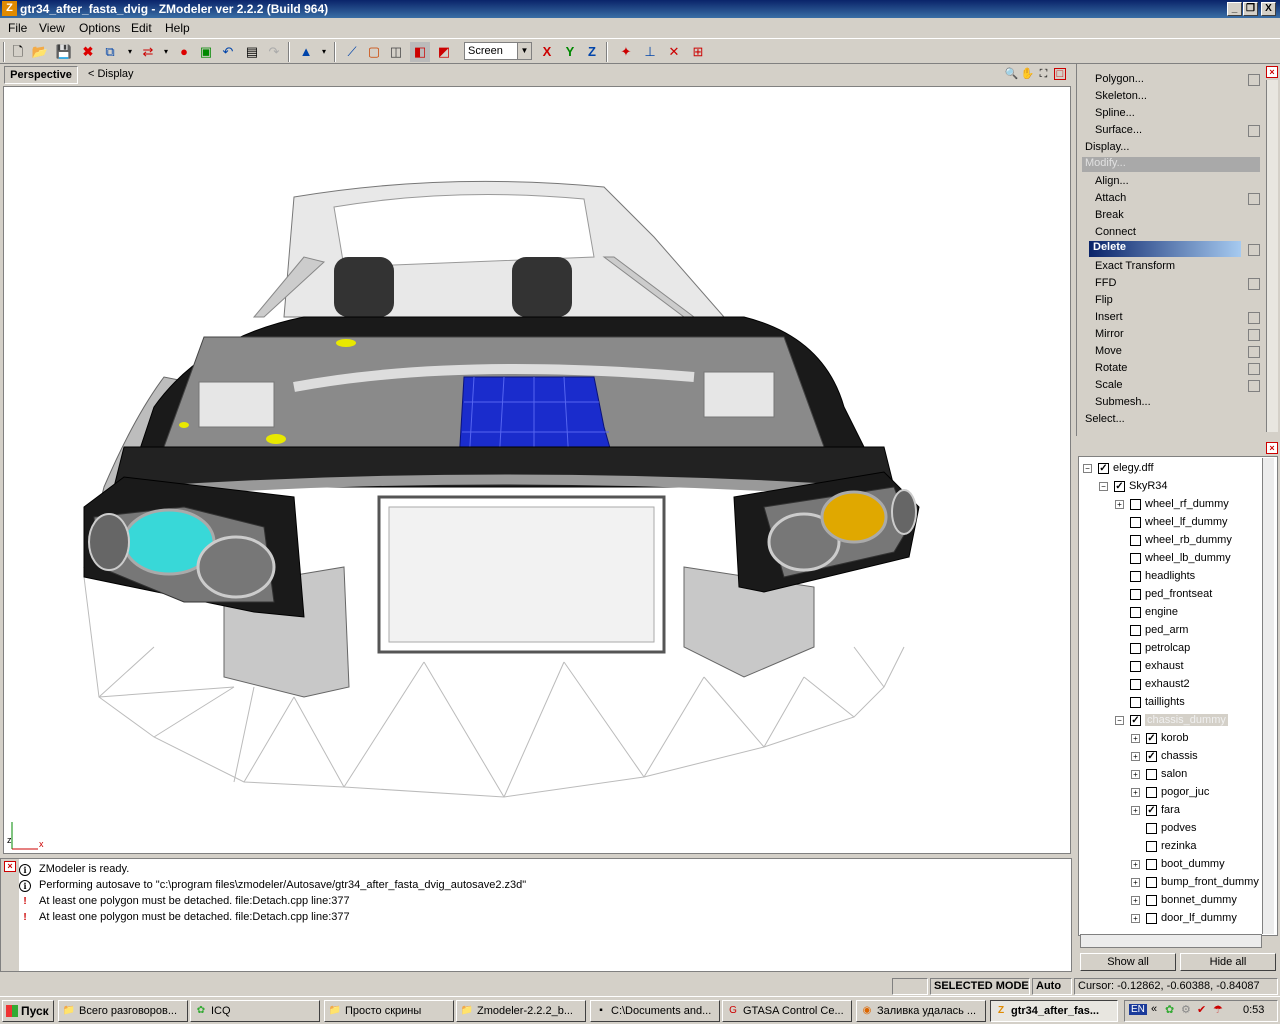  What do you see at coordinates (130, 52) in the screenshot?
I see `dropdown-icon: ▾` at bounding box center [130, 52].